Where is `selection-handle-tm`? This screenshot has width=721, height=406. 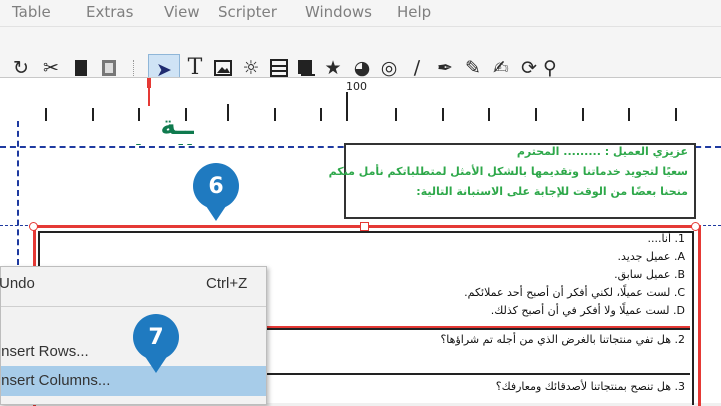
selection-handle-tm is located at coordinates (364, 226).